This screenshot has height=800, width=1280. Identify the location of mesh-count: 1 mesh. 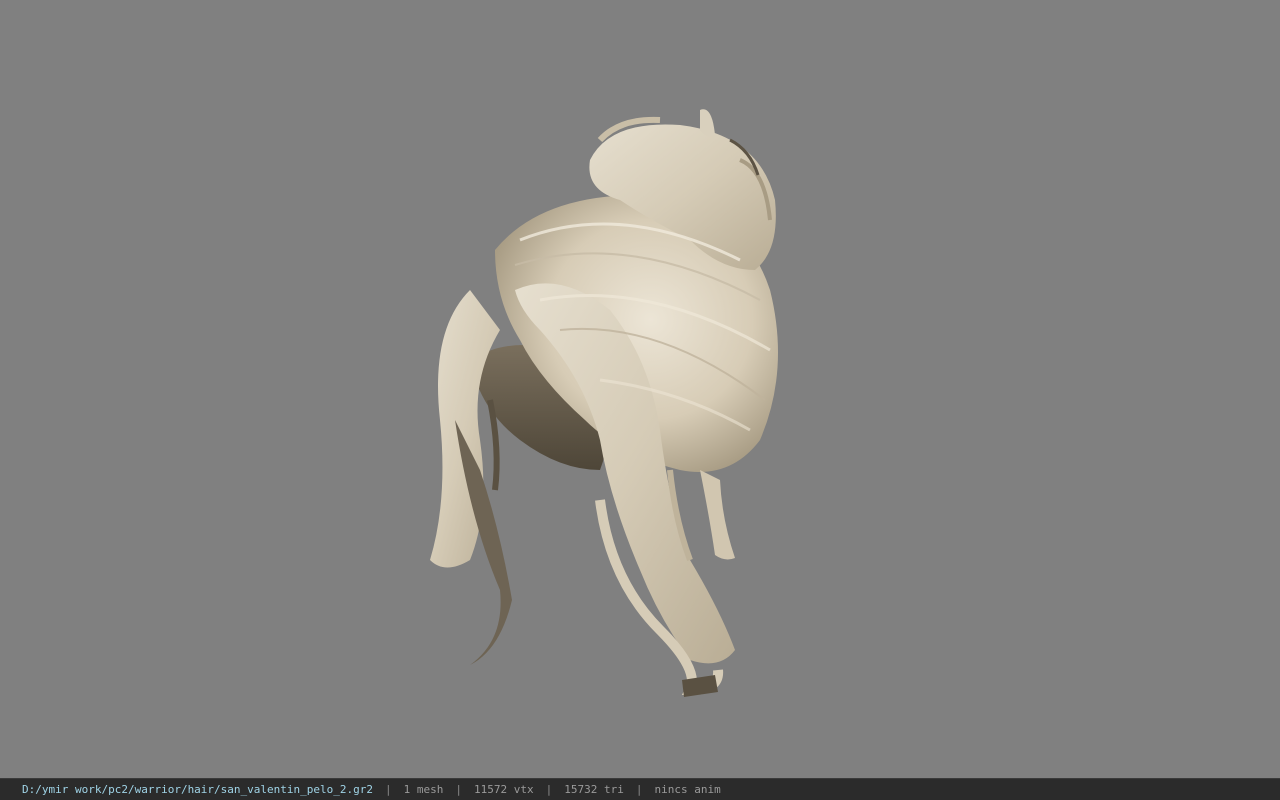
(423, 789).